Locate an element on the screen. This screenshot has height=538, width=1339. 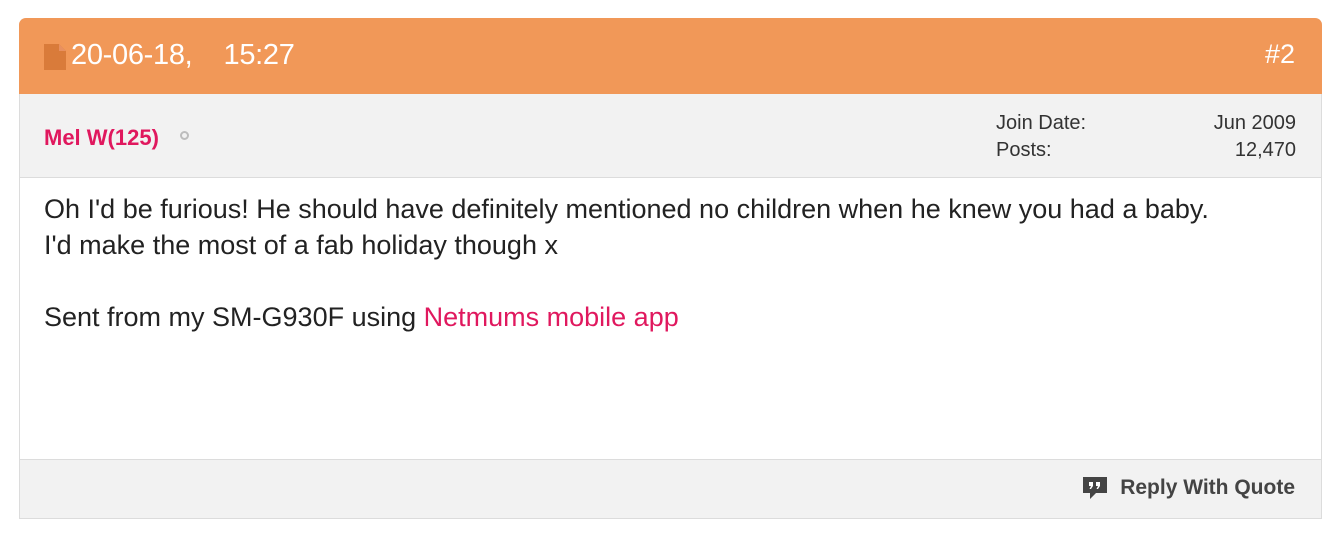
offline-status-icon is located at coordinates (184, 135).